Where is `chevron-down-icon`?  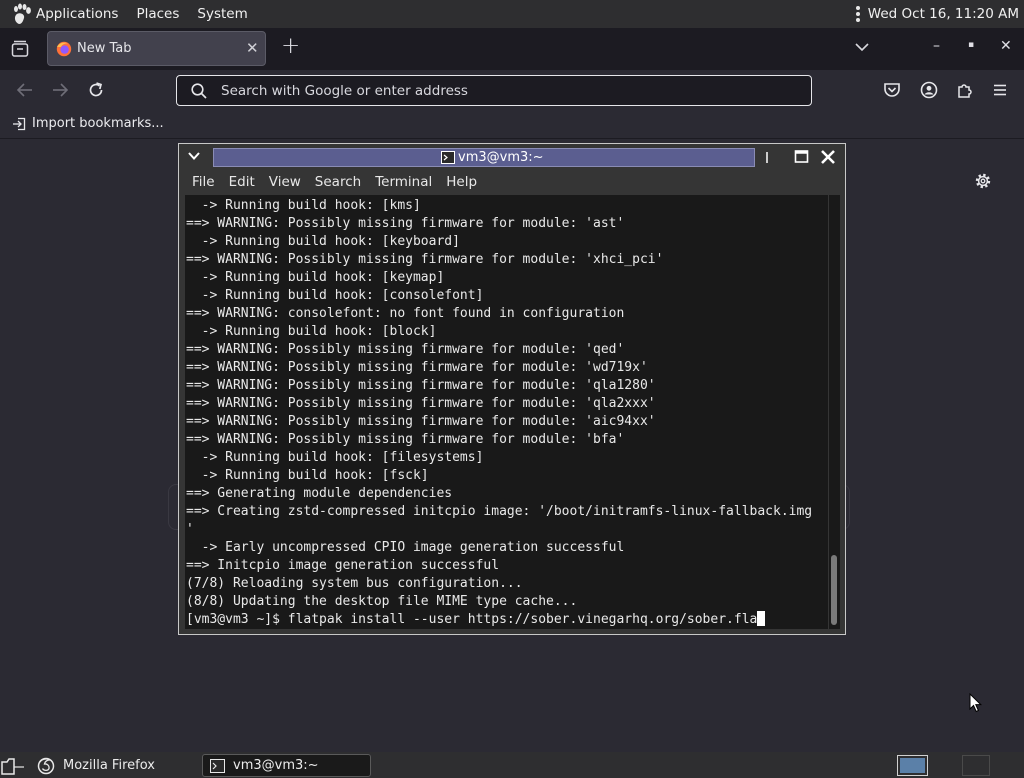 chevron-down-icon is located at coordinates (862, 47).